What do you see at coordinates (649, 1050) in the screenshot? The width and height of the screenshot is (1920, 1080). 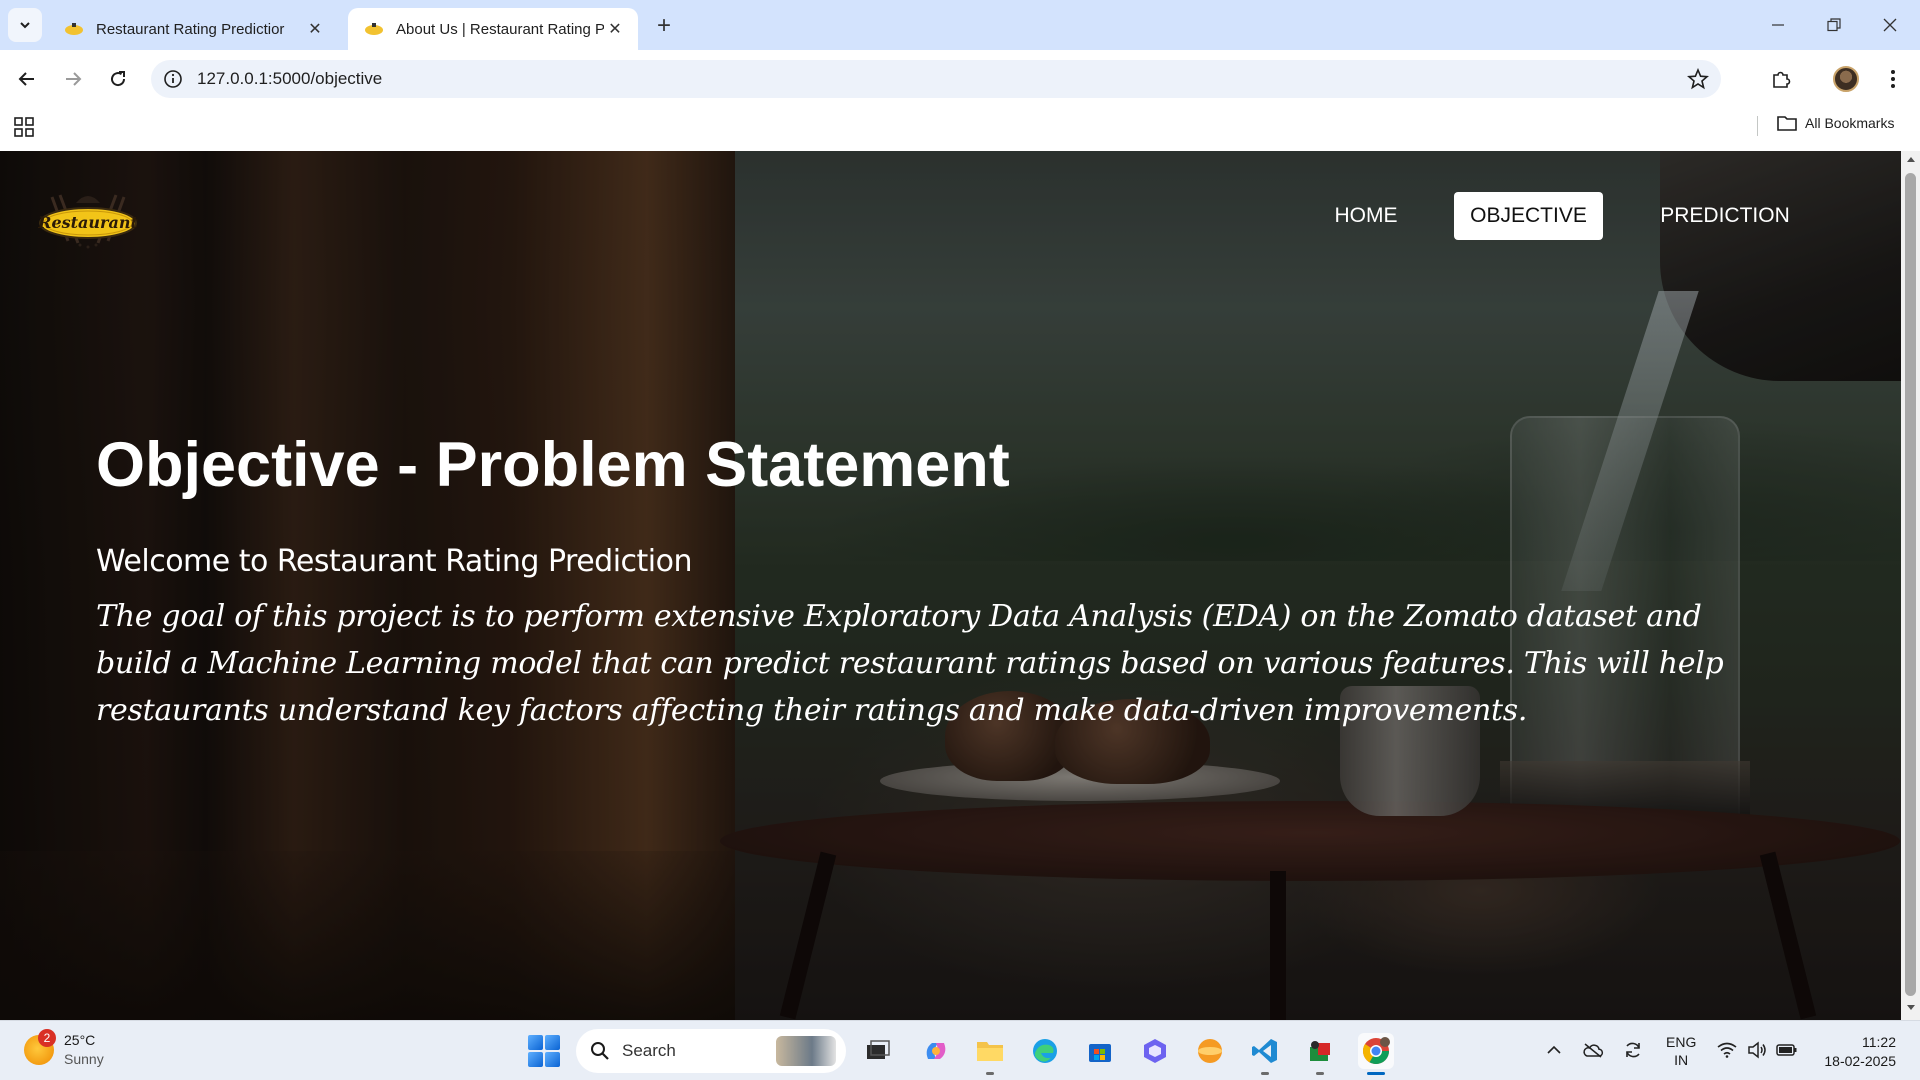 I see `taskbar-search-label: Search` at bounding box center [649, 1050].